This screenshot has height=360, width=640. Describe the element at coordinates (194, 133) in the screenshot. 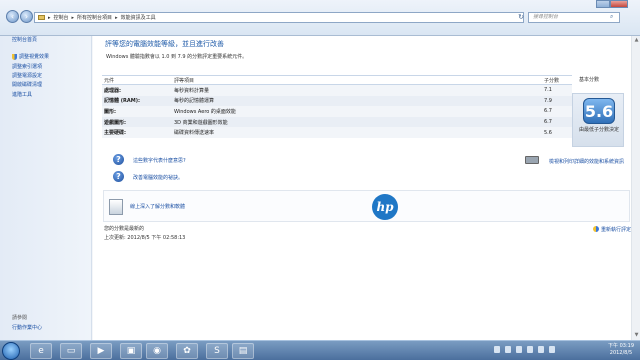

I see `rating-item: 磁碟資料傳送速率` at that location.